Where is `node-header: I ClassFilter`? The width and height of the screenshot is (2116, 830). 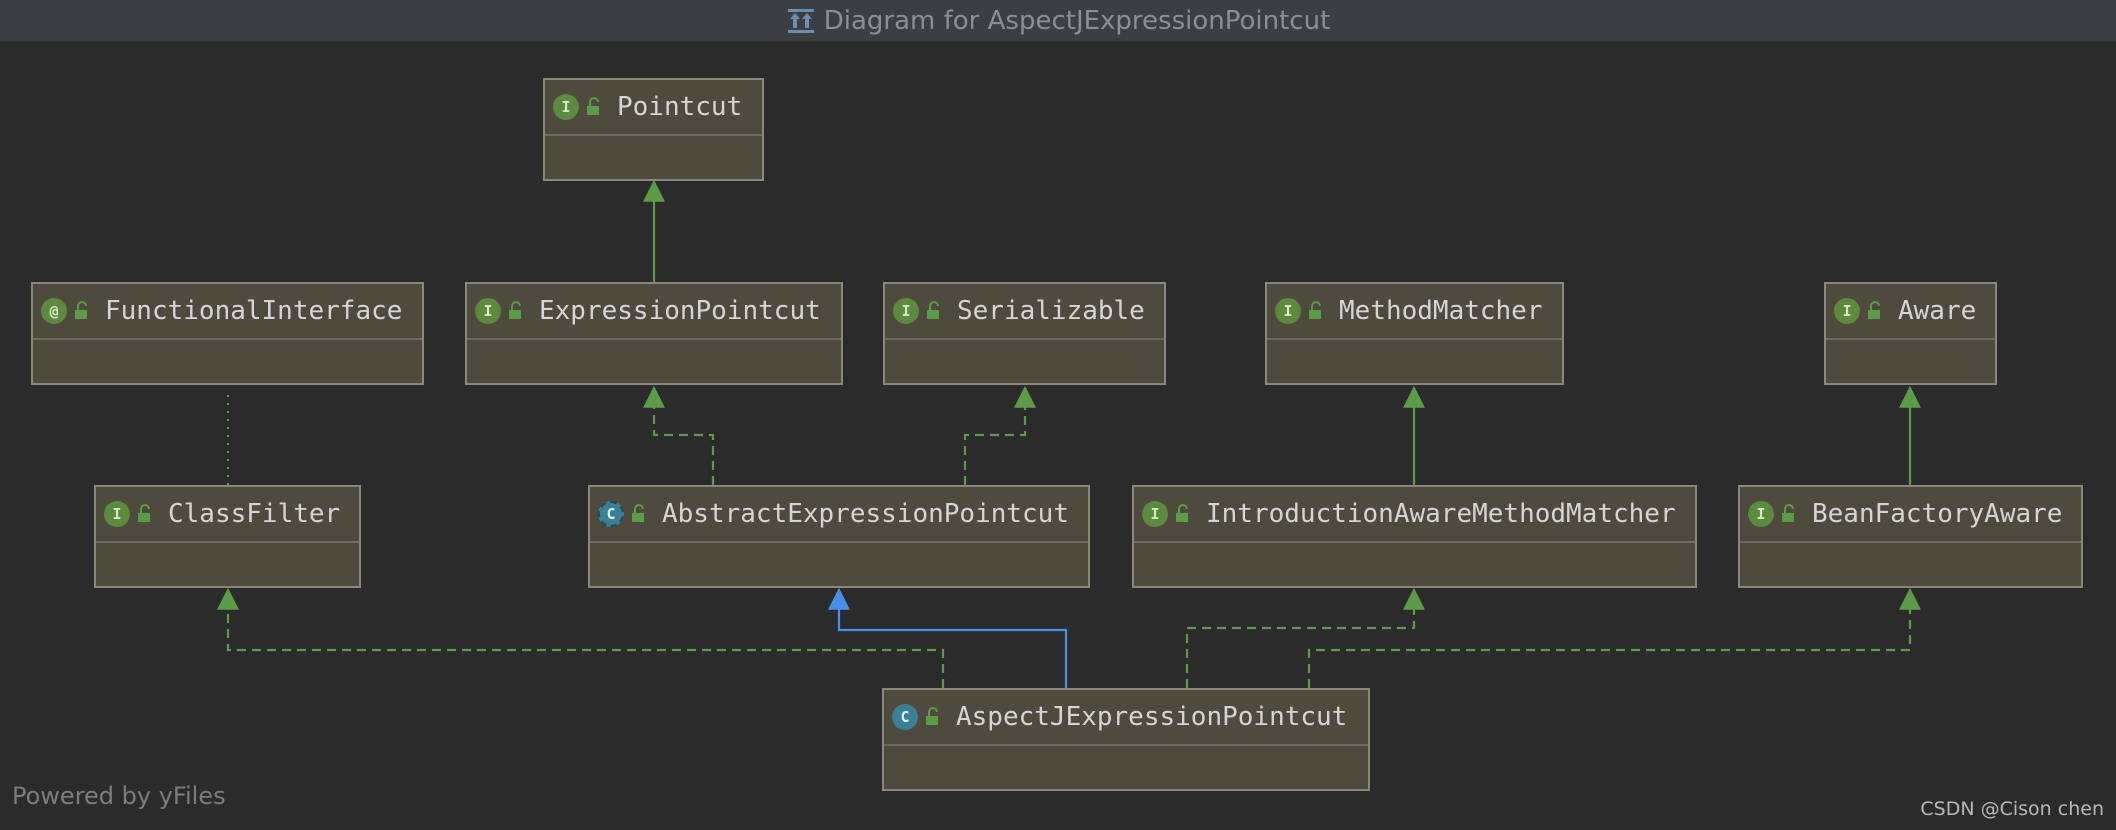
node-header: I ClassFilter is located at coordinates (227, 515).